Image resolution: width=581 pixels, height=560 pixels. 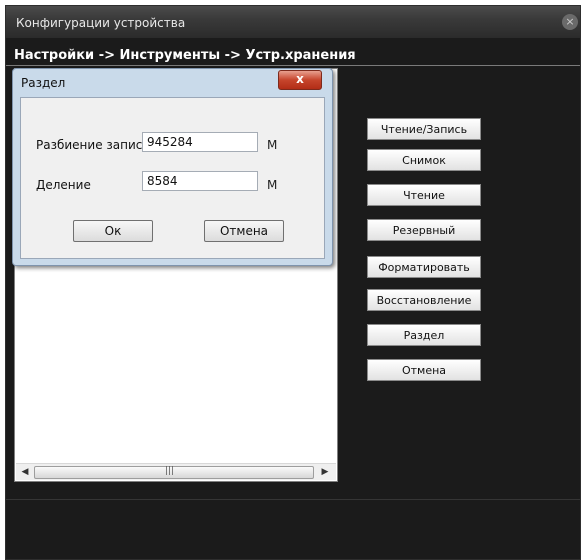 I want to click on scroll-right-icon: ▶, so click(x=325, y=472).